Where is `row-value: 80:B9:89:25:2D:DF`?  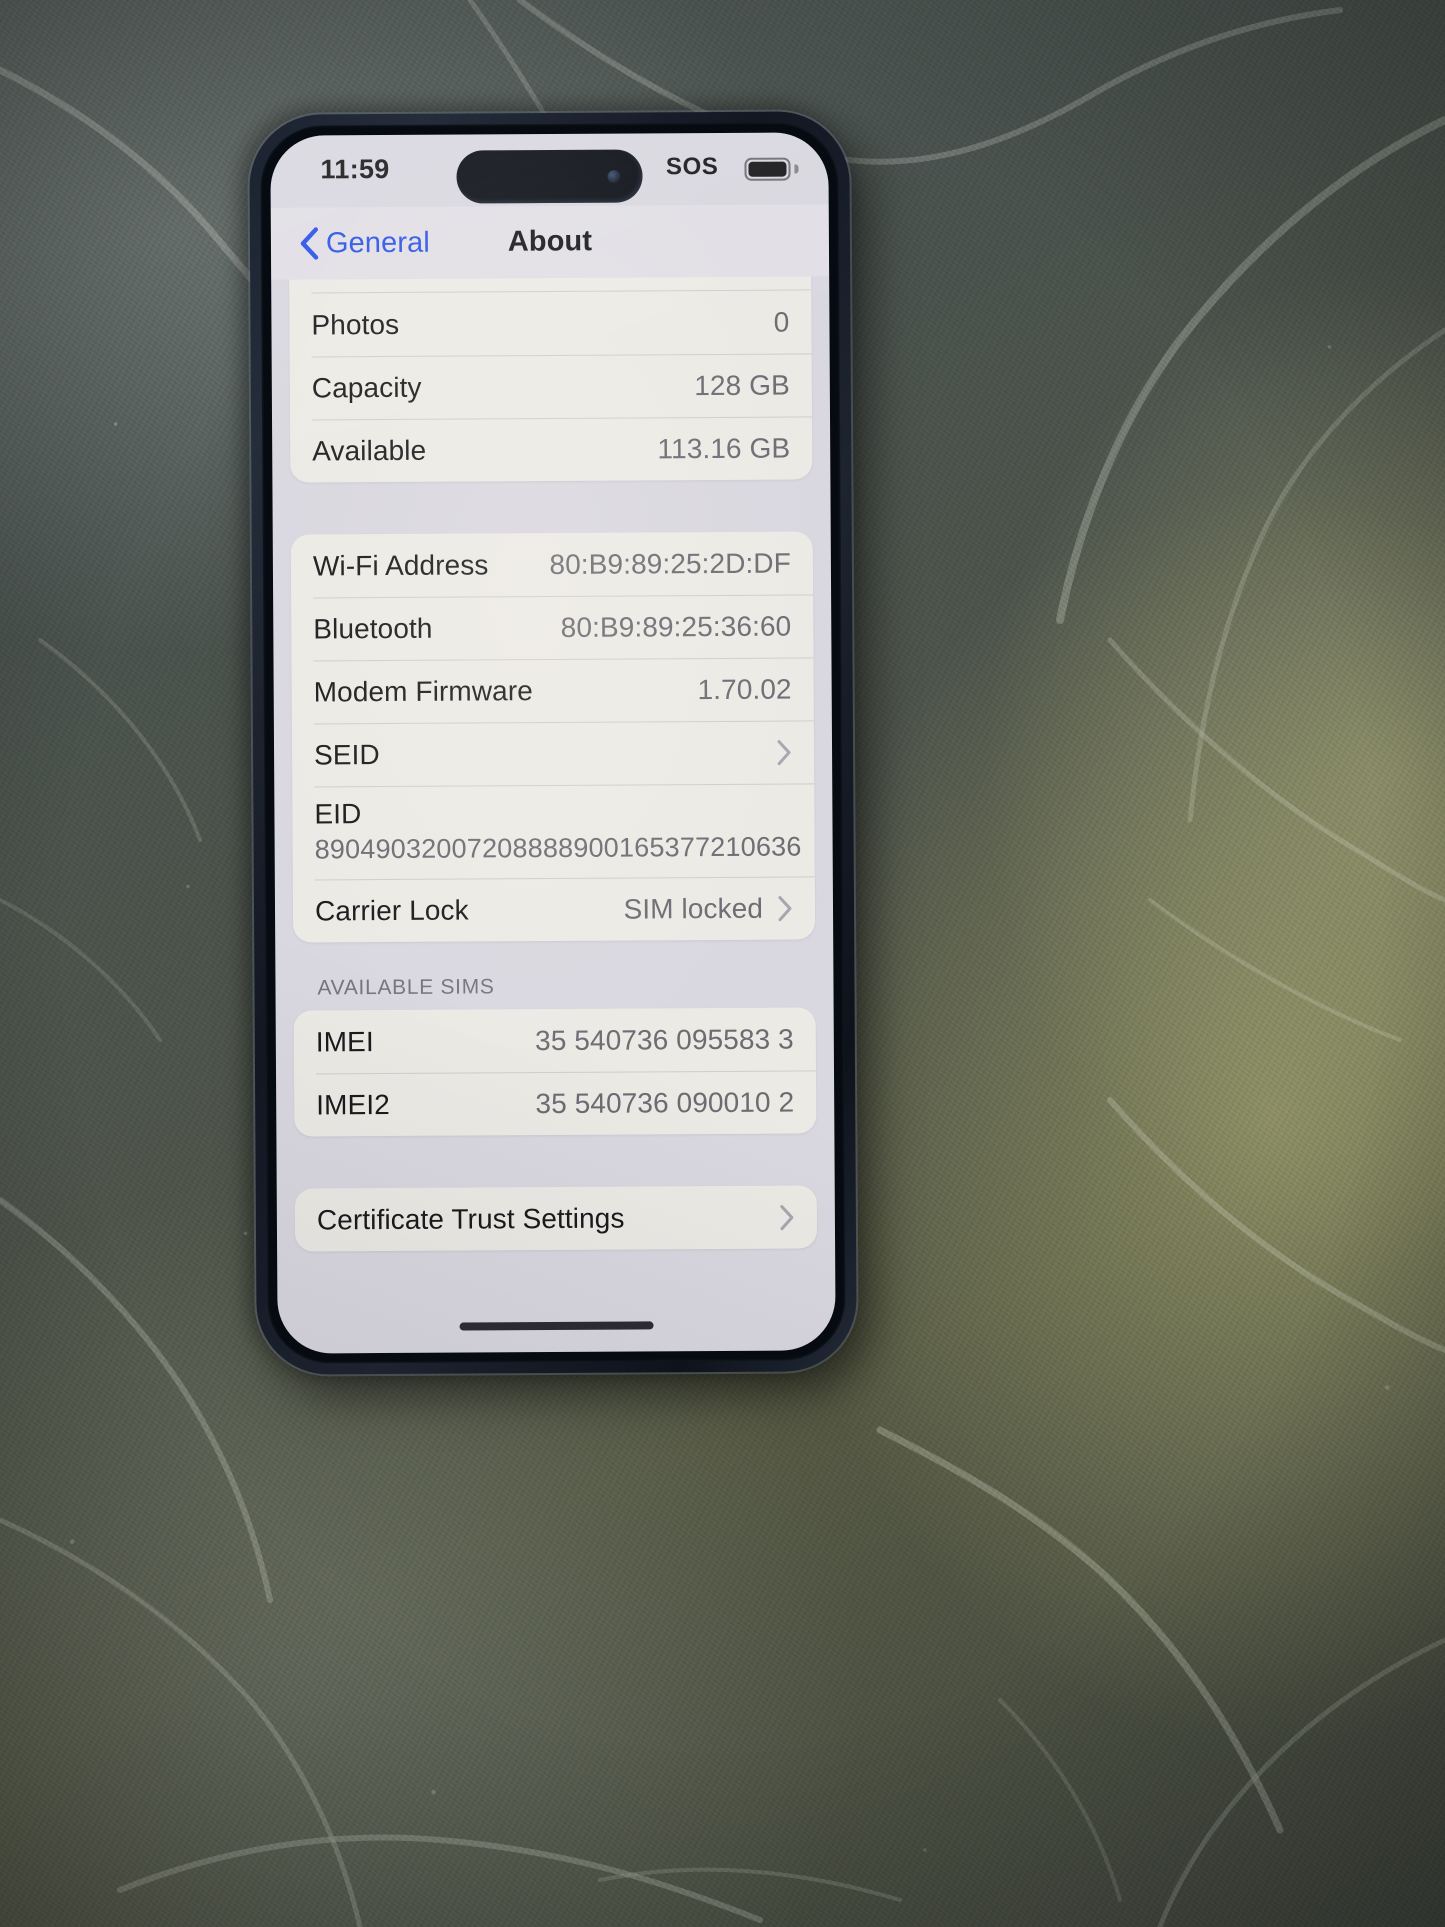 row-value: 80:B9:89:25:2D:DF is located at coordinates (670, 563).